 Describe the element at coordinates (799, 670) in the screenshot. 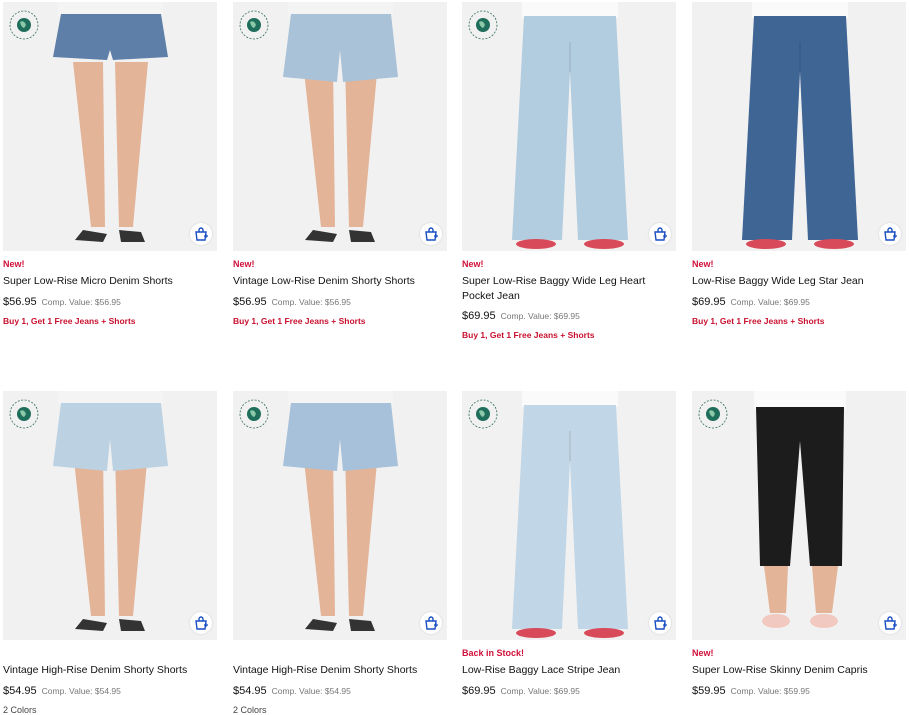

I see `product-name: Super Low-Rise Skinny Denim Capris` at that location.